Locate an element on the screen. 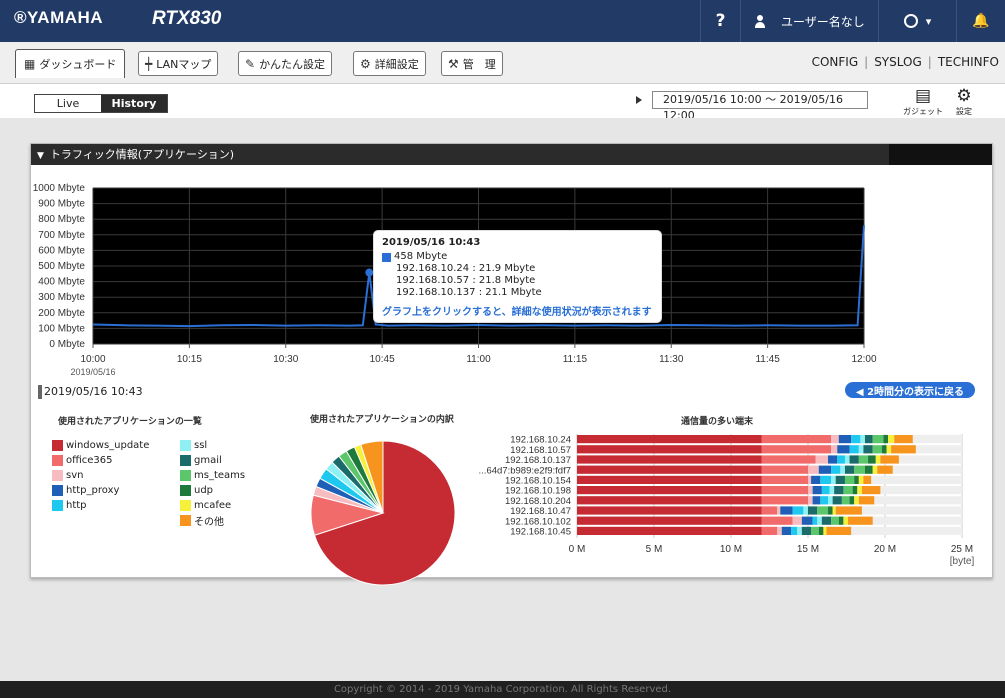 The width and height of the screenshot is (1005, 698). legend-label: その他 is located at coordinates (209, 522).